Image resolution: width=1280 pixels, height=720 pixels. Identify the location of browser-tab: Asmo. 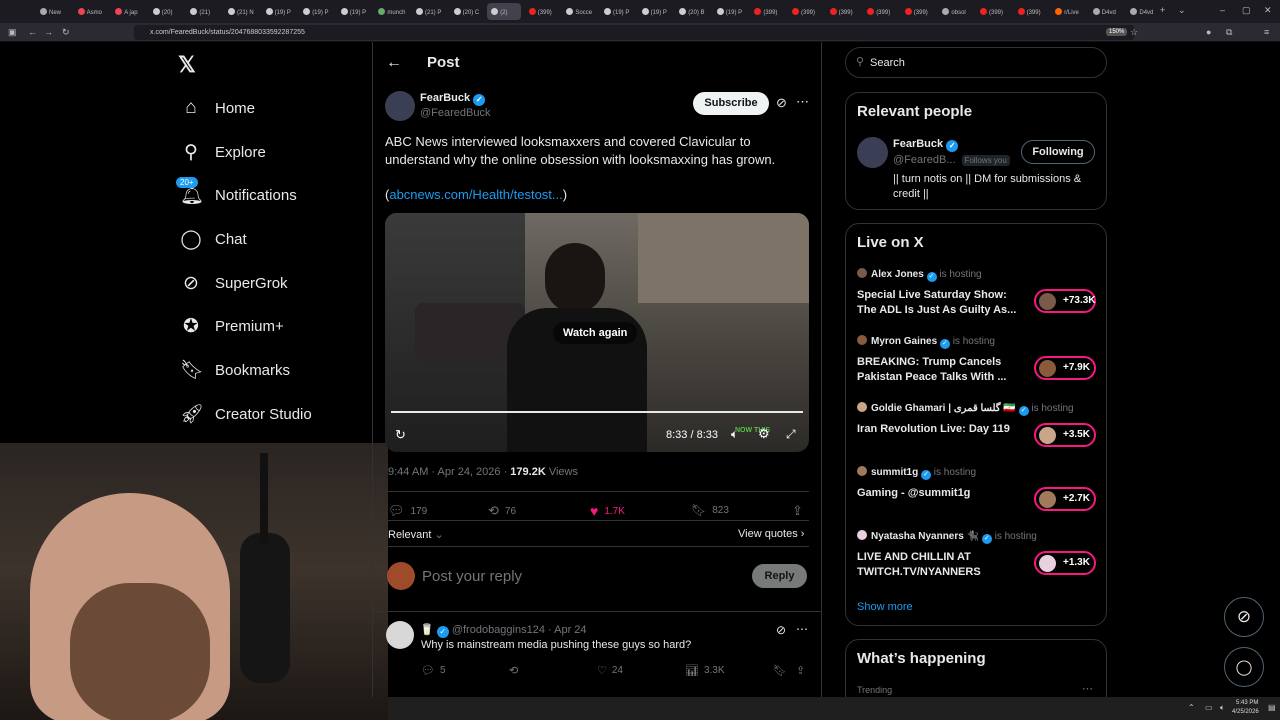
(91, 11).